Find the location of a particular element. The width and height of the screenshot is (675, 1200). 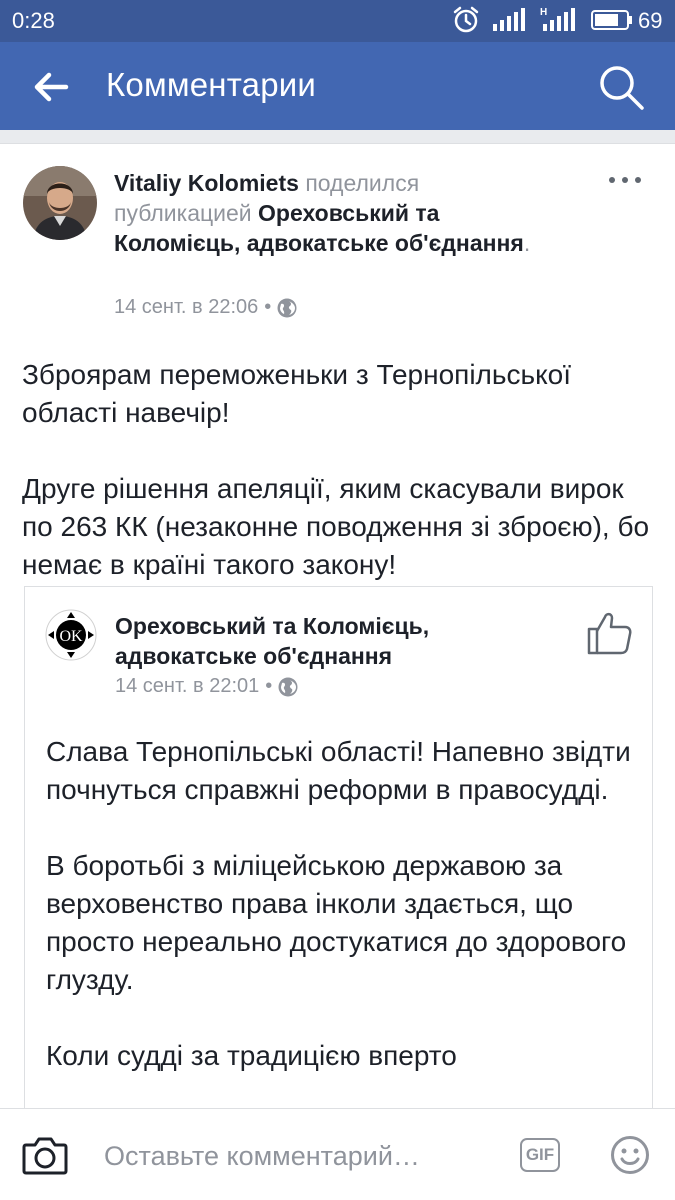

camera-icon is located at coordinates (45, 1155).